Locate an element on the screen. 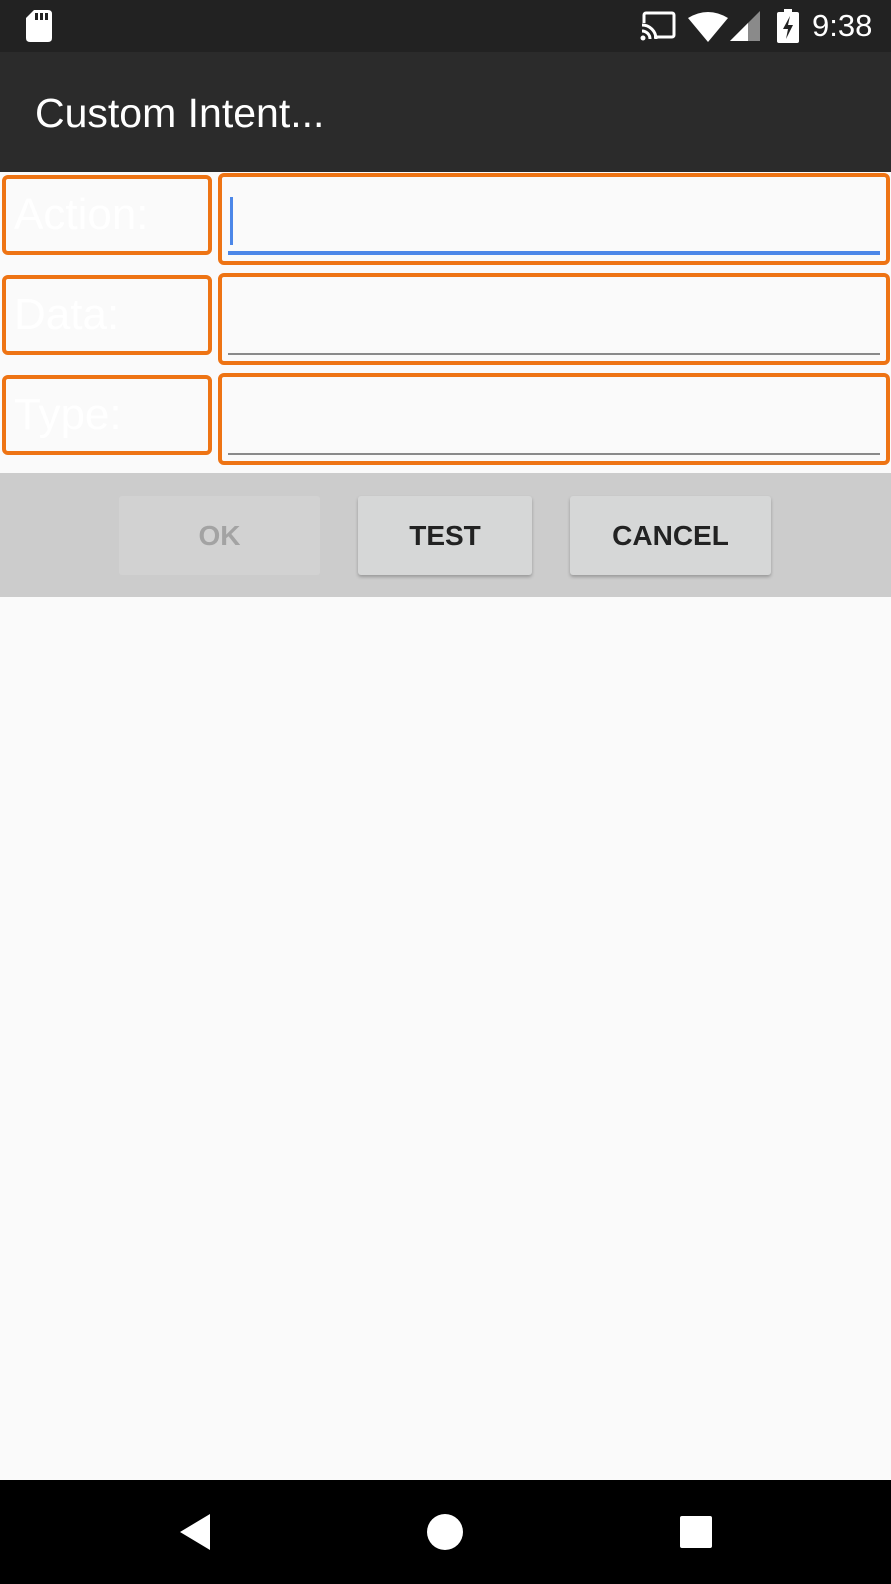 Image resolution: width=891 pixels, height=1584 pixels. action-field-container is located at coordinates (554, 219).